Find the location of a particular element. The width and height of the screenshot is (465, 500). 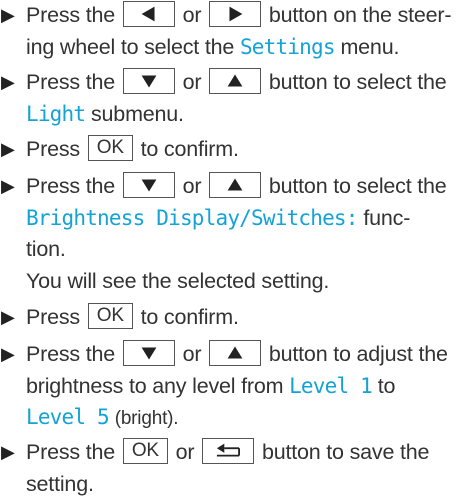

function-name: Brightness Display/Switches: is located at coordinates (192, 218).